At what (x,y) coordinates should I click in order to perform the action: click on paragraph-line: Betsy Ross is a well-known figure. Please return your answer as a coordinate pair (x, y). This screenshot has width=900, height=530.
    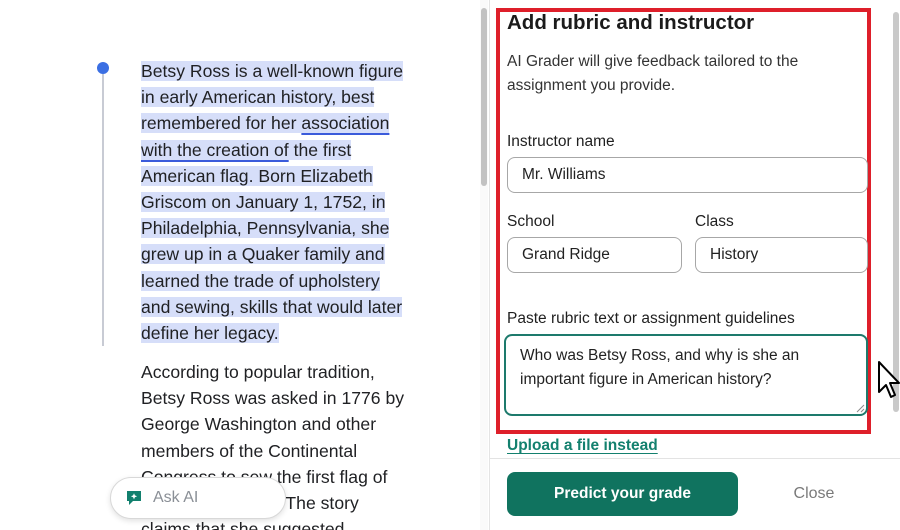
    Looking at the image, I should click on (286, 71).